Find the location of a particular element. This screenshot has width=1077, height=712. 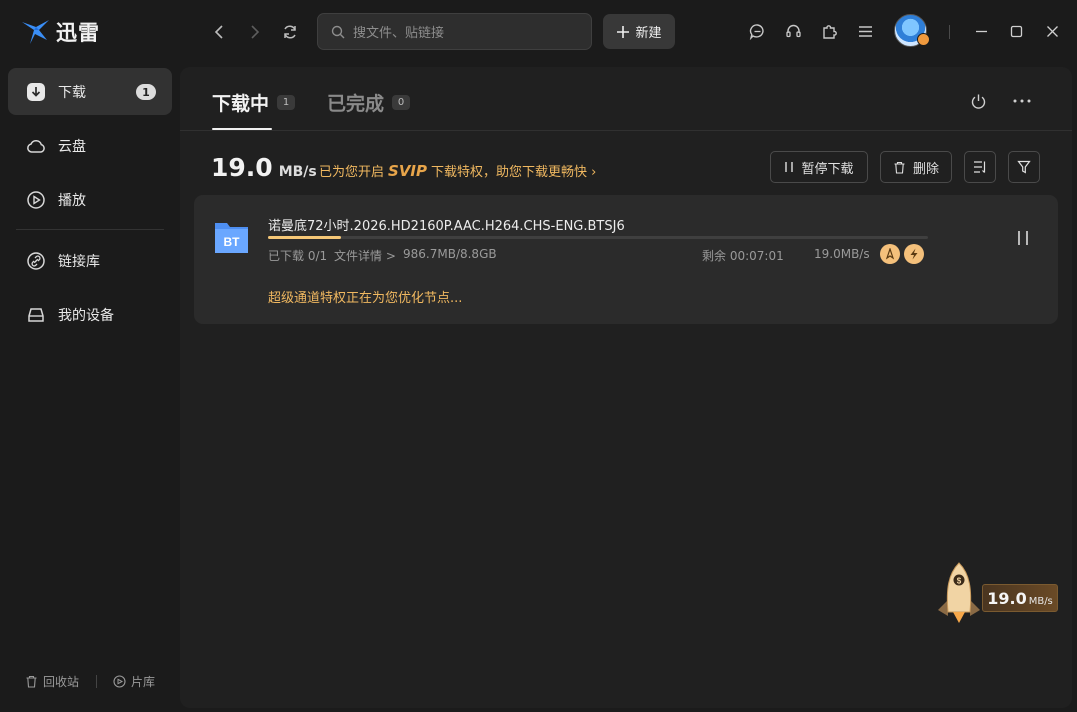

task-progress-bar is located at coordinates (598, 237).